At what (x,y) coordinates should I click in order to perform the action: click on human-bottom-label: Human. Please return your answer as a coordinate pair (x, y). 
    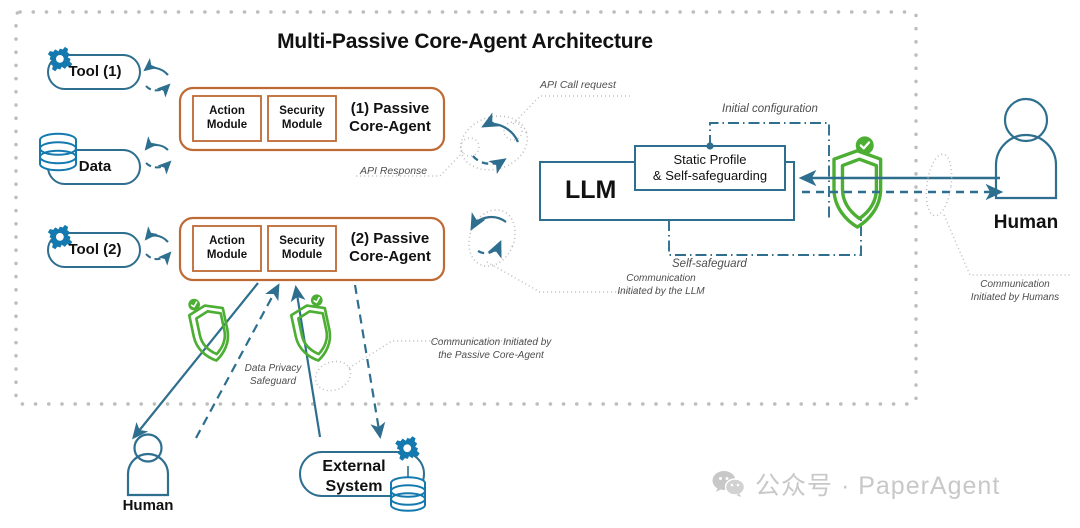
    Looking at the image, I should click on (148, 505).